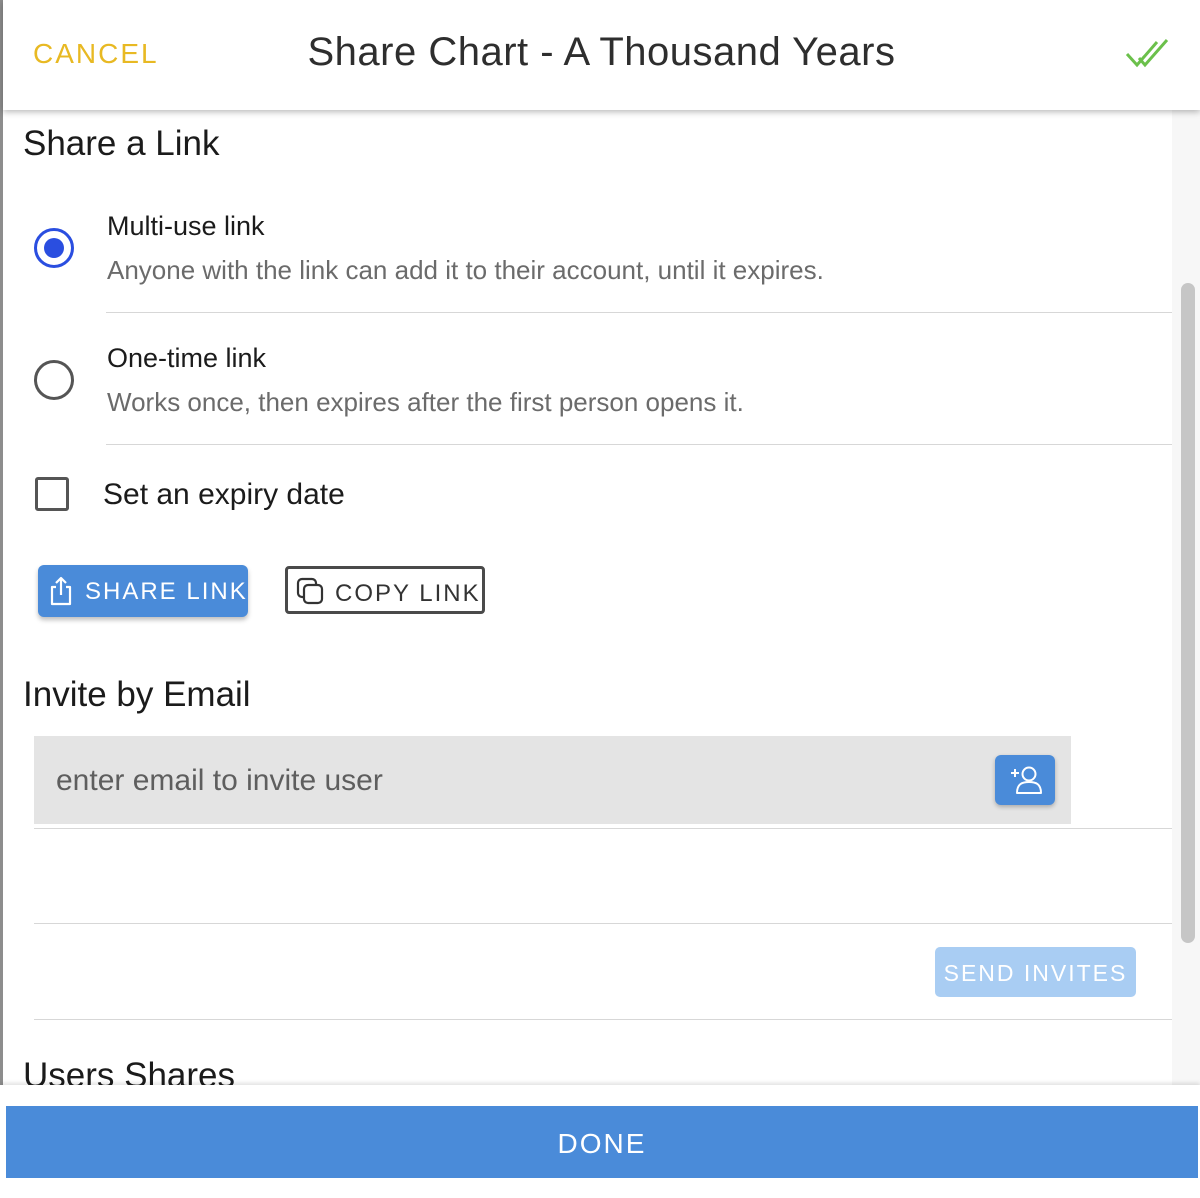 The height and width of the screenshot is (1198, 1200). I want to click on one-time-radio, so click(54, 380).